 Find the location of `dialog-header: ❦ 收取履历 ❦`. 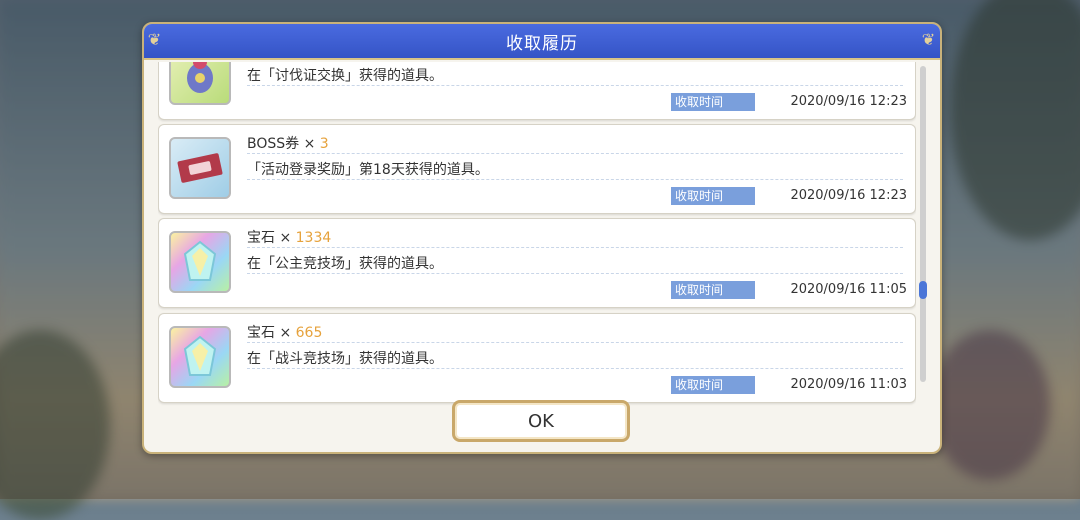

dialog-header: ❦ 收取履历 ❦ is located at coordinates (542, 42).